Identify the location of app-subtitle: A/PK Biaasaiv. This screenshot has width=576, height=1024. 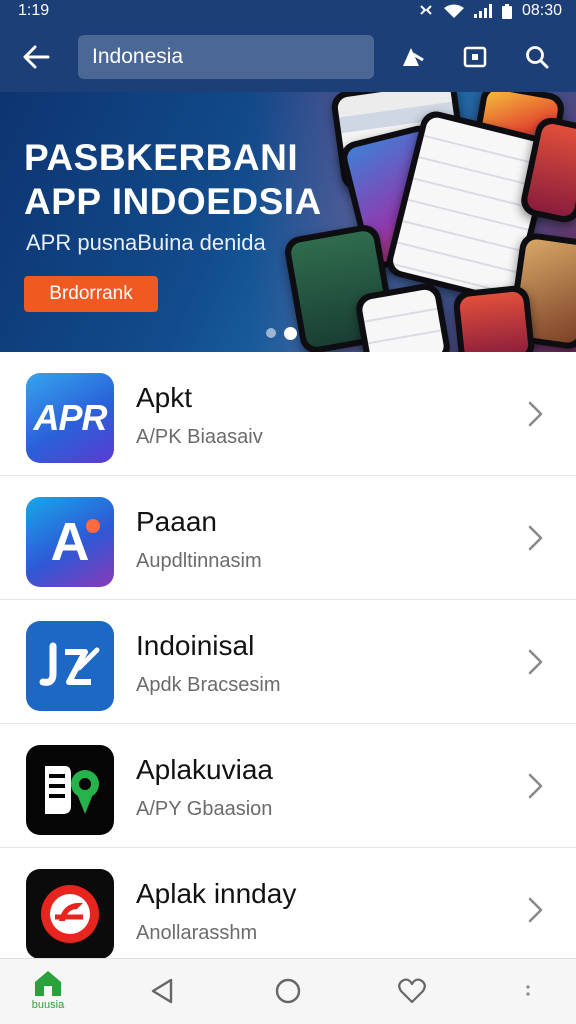
(199, 437).